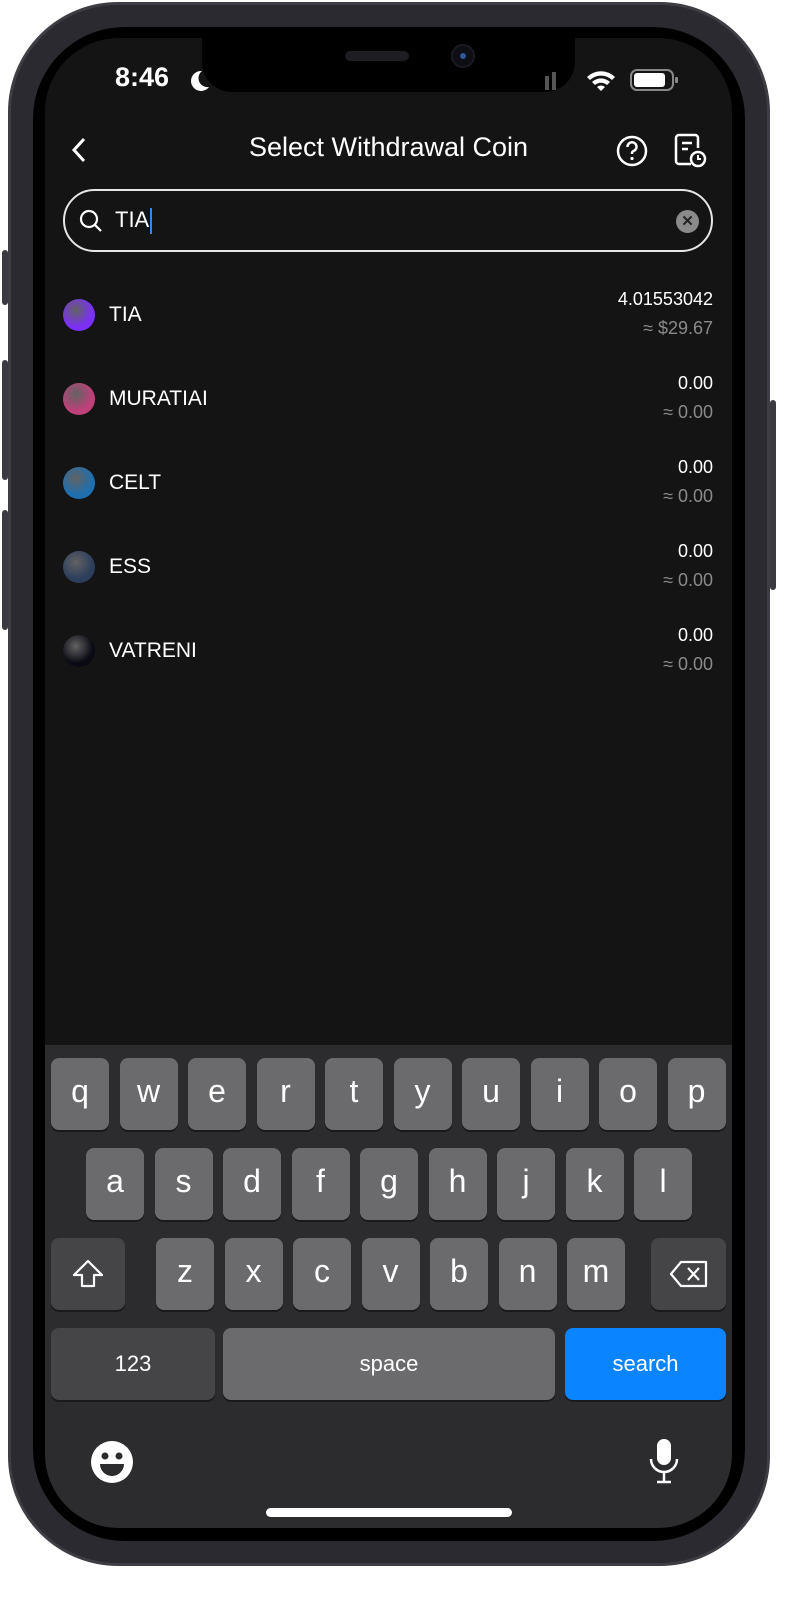 Image resolution: width=796 pixels, height=1608 pixels. Describe the element at coordinates (594, 1184) in the screenshot. I see `key-k: k` at that location.